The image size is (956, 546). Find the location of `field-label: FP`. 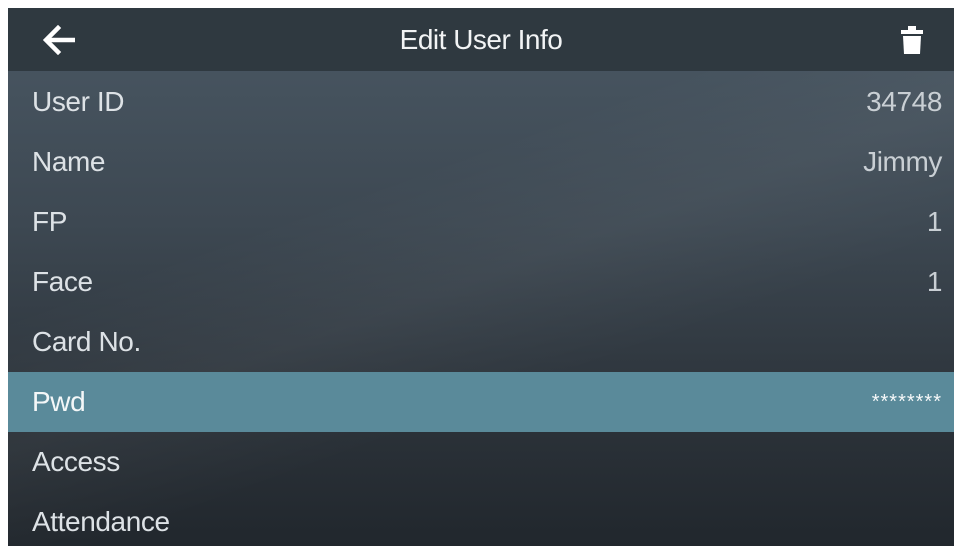

field-label: FP is located at coordinates (49, 221).